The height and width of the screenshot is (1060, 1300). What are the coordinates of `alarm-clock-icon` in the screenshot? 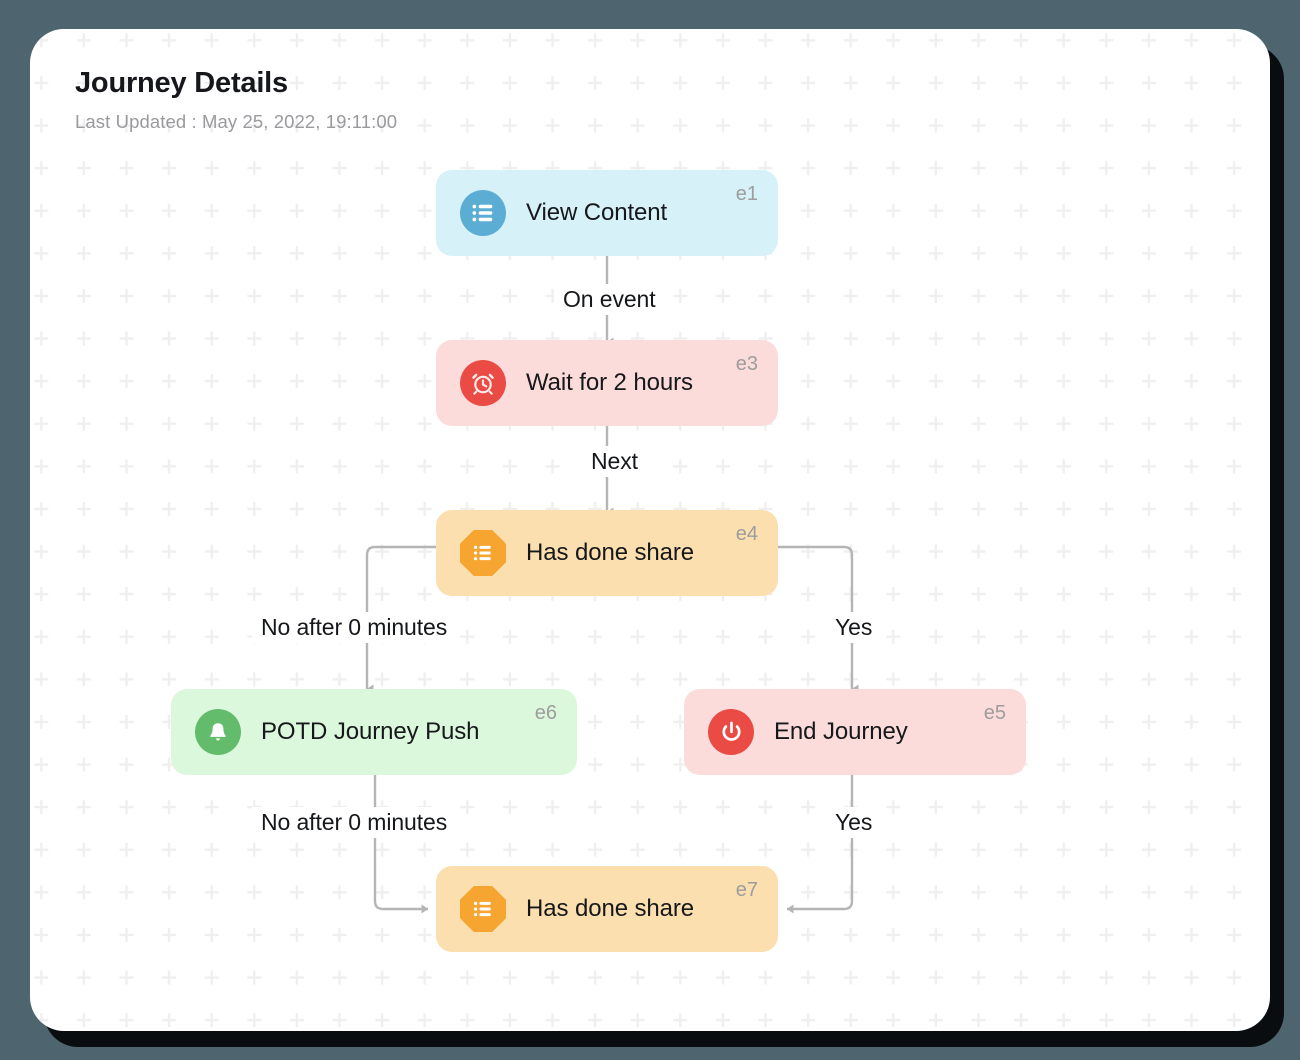 It's located at (483, 383).